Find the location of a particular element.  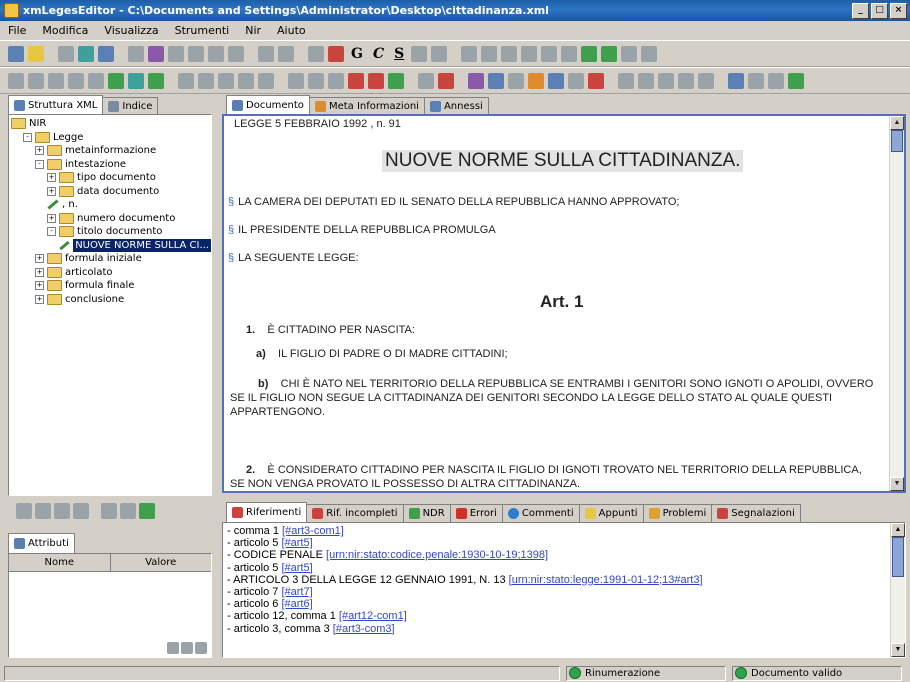

tab-segnalazioni: Segnalazioni is located at coordinates (756, 513).